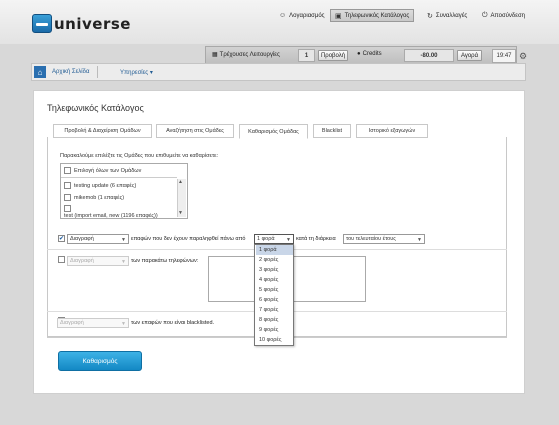  Describe the element at coordinates (173, 323) in the screenshot. I see `row3-text: των επαφών που είναι blacklisted.` at that location.